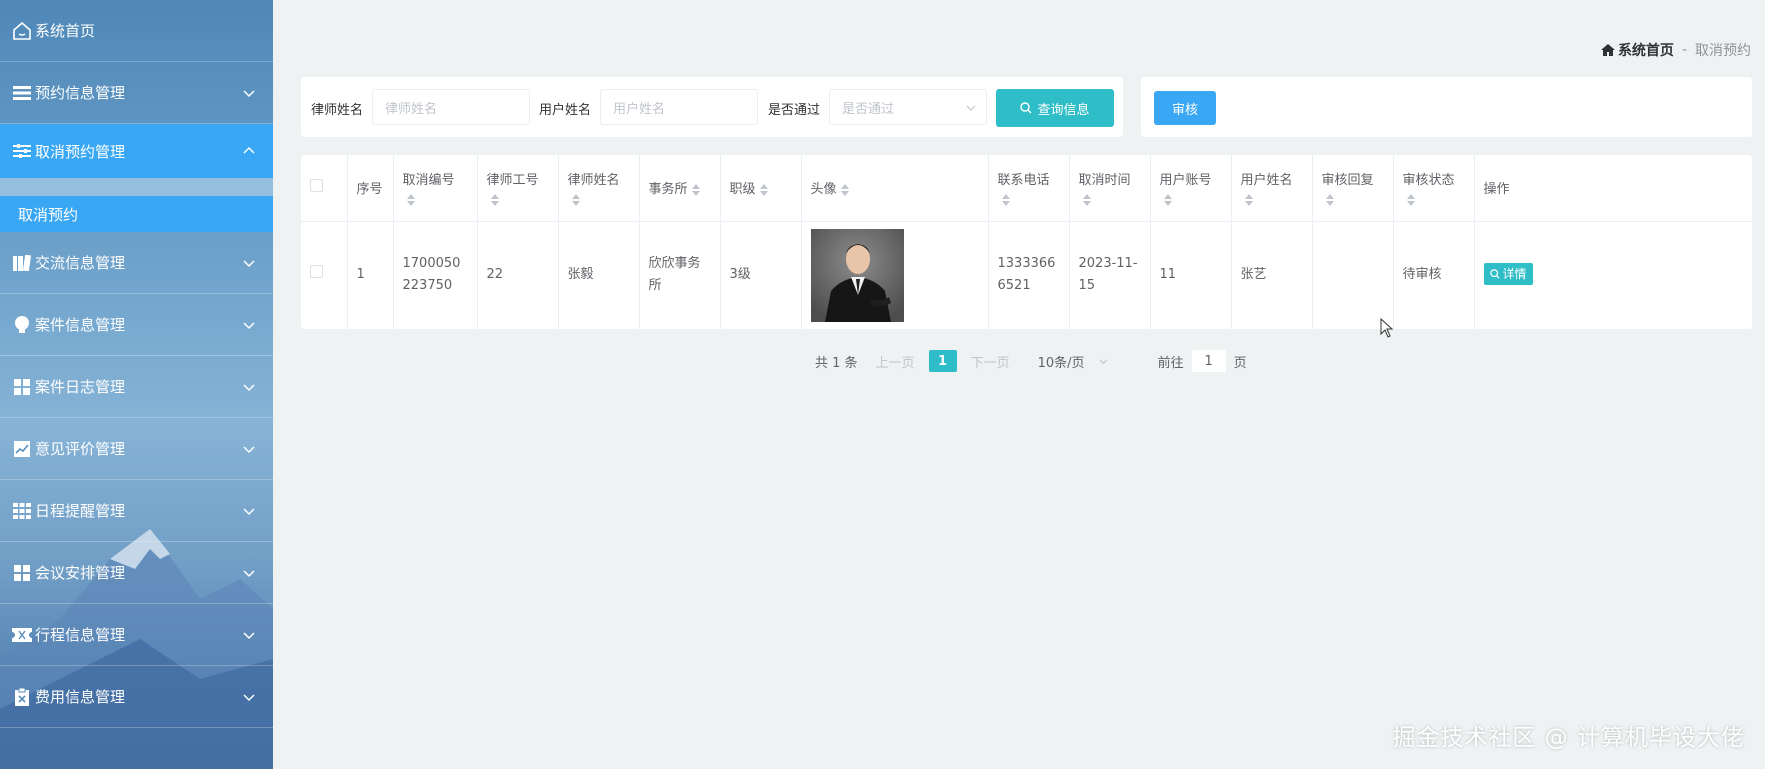  Describe the element at coordinates (868, 109) in the screenshot. I see `passed-placeholder: 是否通过` at that location.